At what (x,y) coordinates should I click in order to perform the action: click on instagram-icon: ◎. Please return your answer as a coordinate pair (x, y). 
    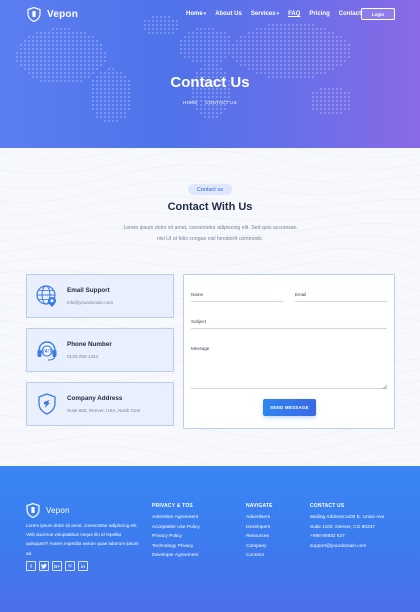
    Looking at the image, I should click on (70, 566).